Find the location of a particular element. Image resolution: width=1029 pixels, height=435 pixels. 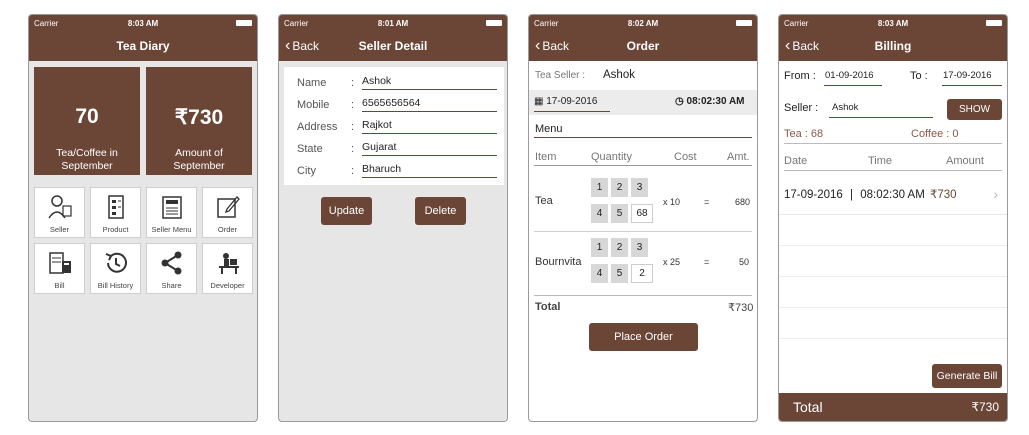

tile-amount: ₹730 Amount of September is located at coordinates (199, 121).